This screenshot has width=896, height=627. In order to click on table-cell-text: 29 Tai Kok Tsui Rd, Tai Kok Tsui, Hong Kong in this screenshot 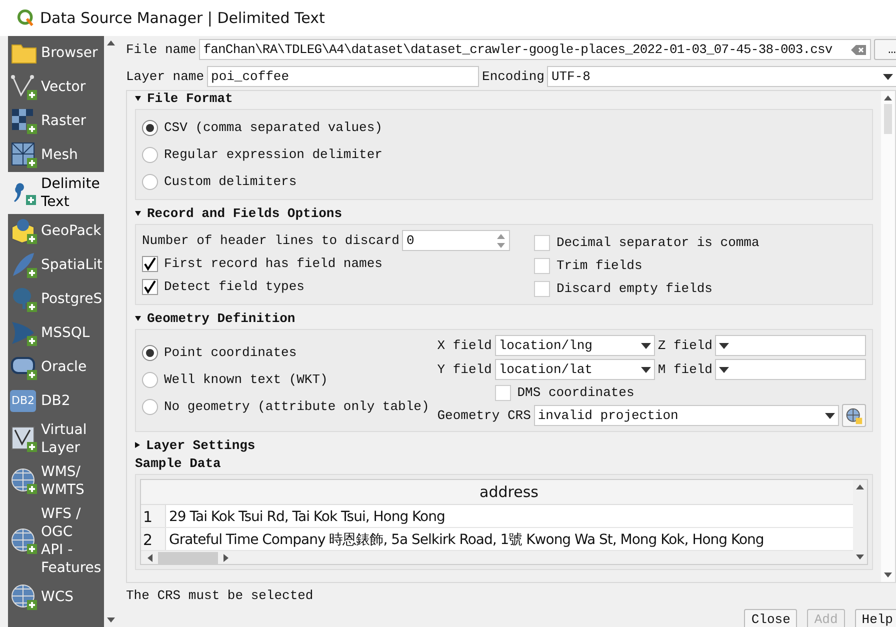, I will do `click(306, 517)`.